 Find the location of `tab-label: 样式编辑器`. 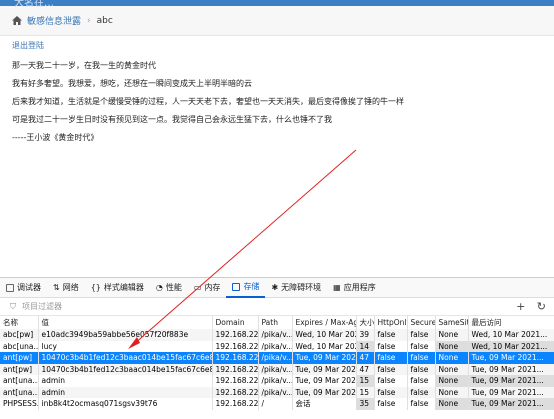

tab-label: 样式编辑器 is located at coordinates (123, 287).